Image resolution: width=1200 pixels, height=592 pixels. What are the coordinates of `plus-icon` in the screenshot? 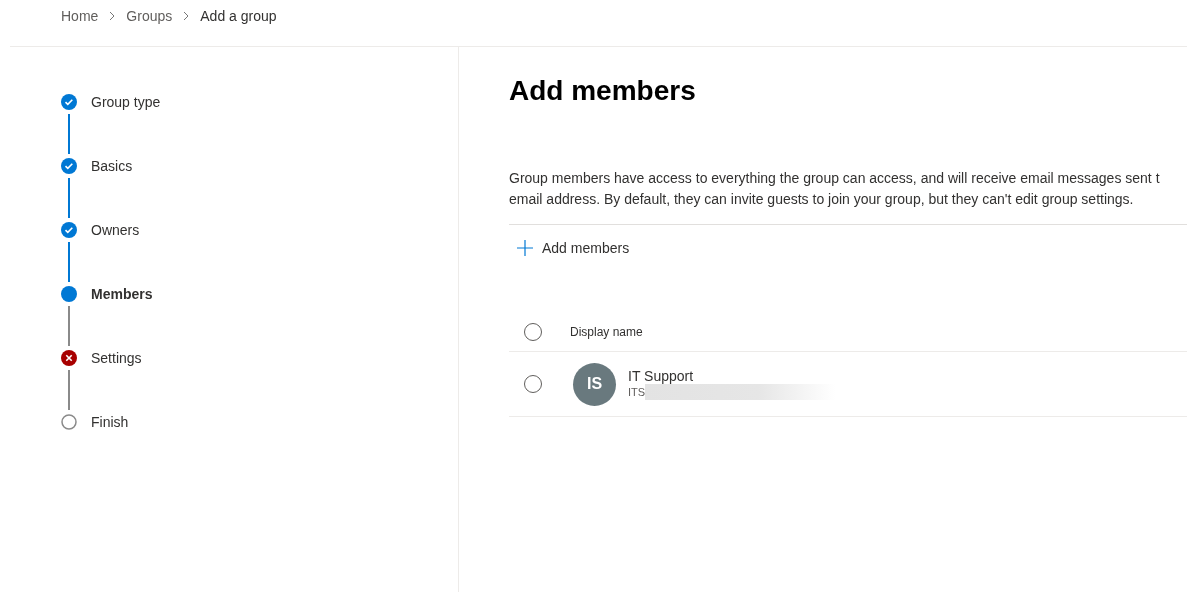 It's located at (525, 248).